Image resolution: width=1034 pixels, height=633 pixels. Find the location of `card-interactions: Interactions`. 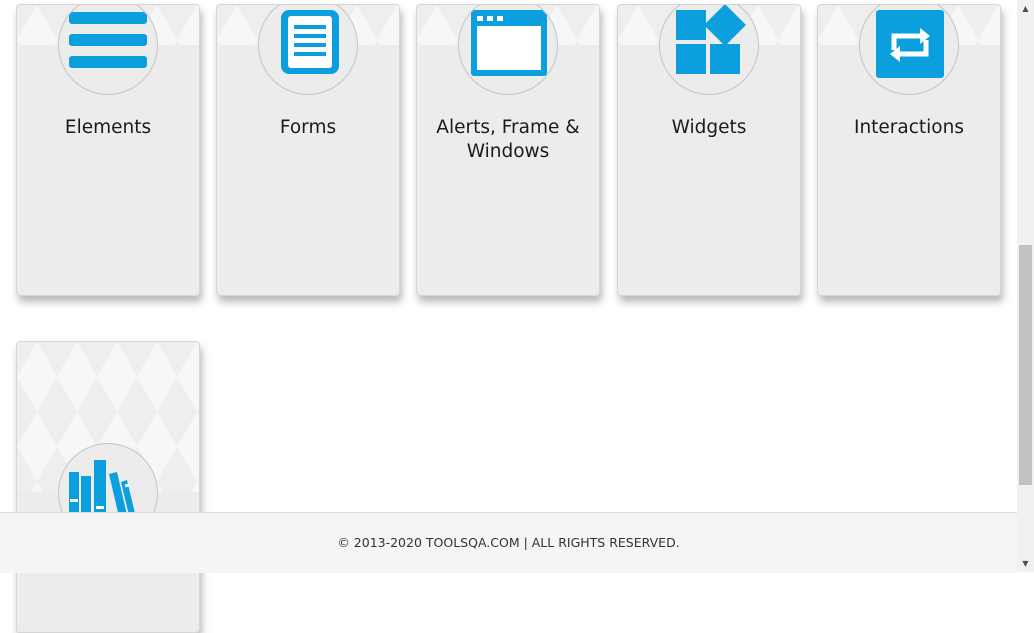

card-interactions: Interactions is located at coordinates (909, 150).